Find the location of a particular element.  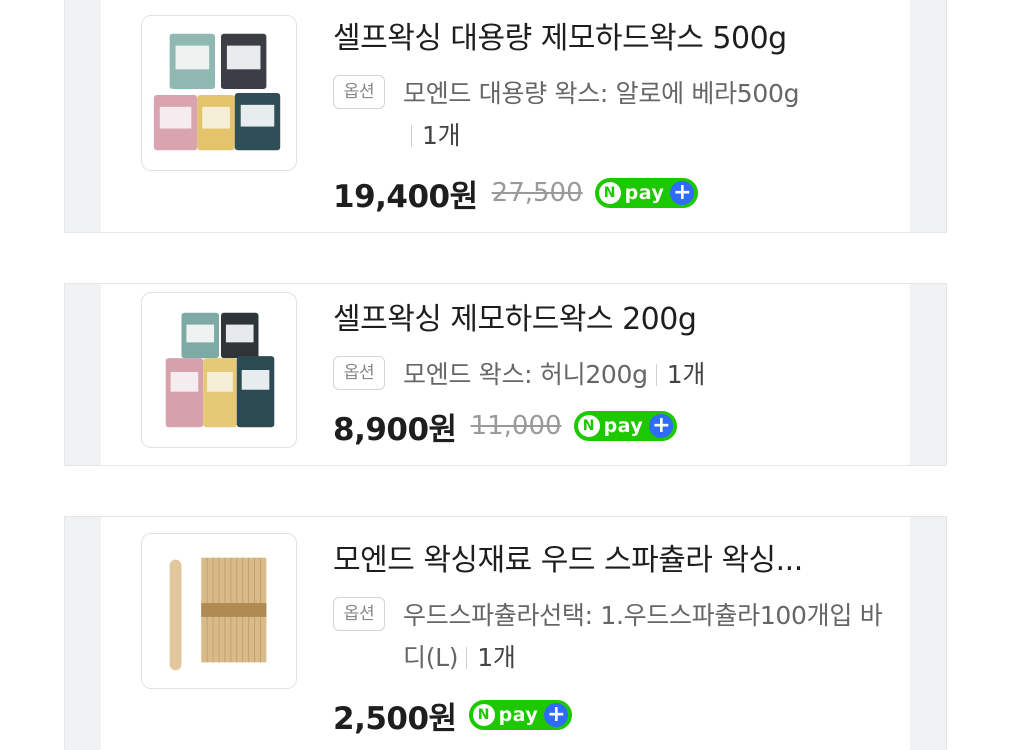

product-option: 옵션 모엔드 대용량 왁스: 알로에 베라500g 1개 is located at coordinates (609, 115).